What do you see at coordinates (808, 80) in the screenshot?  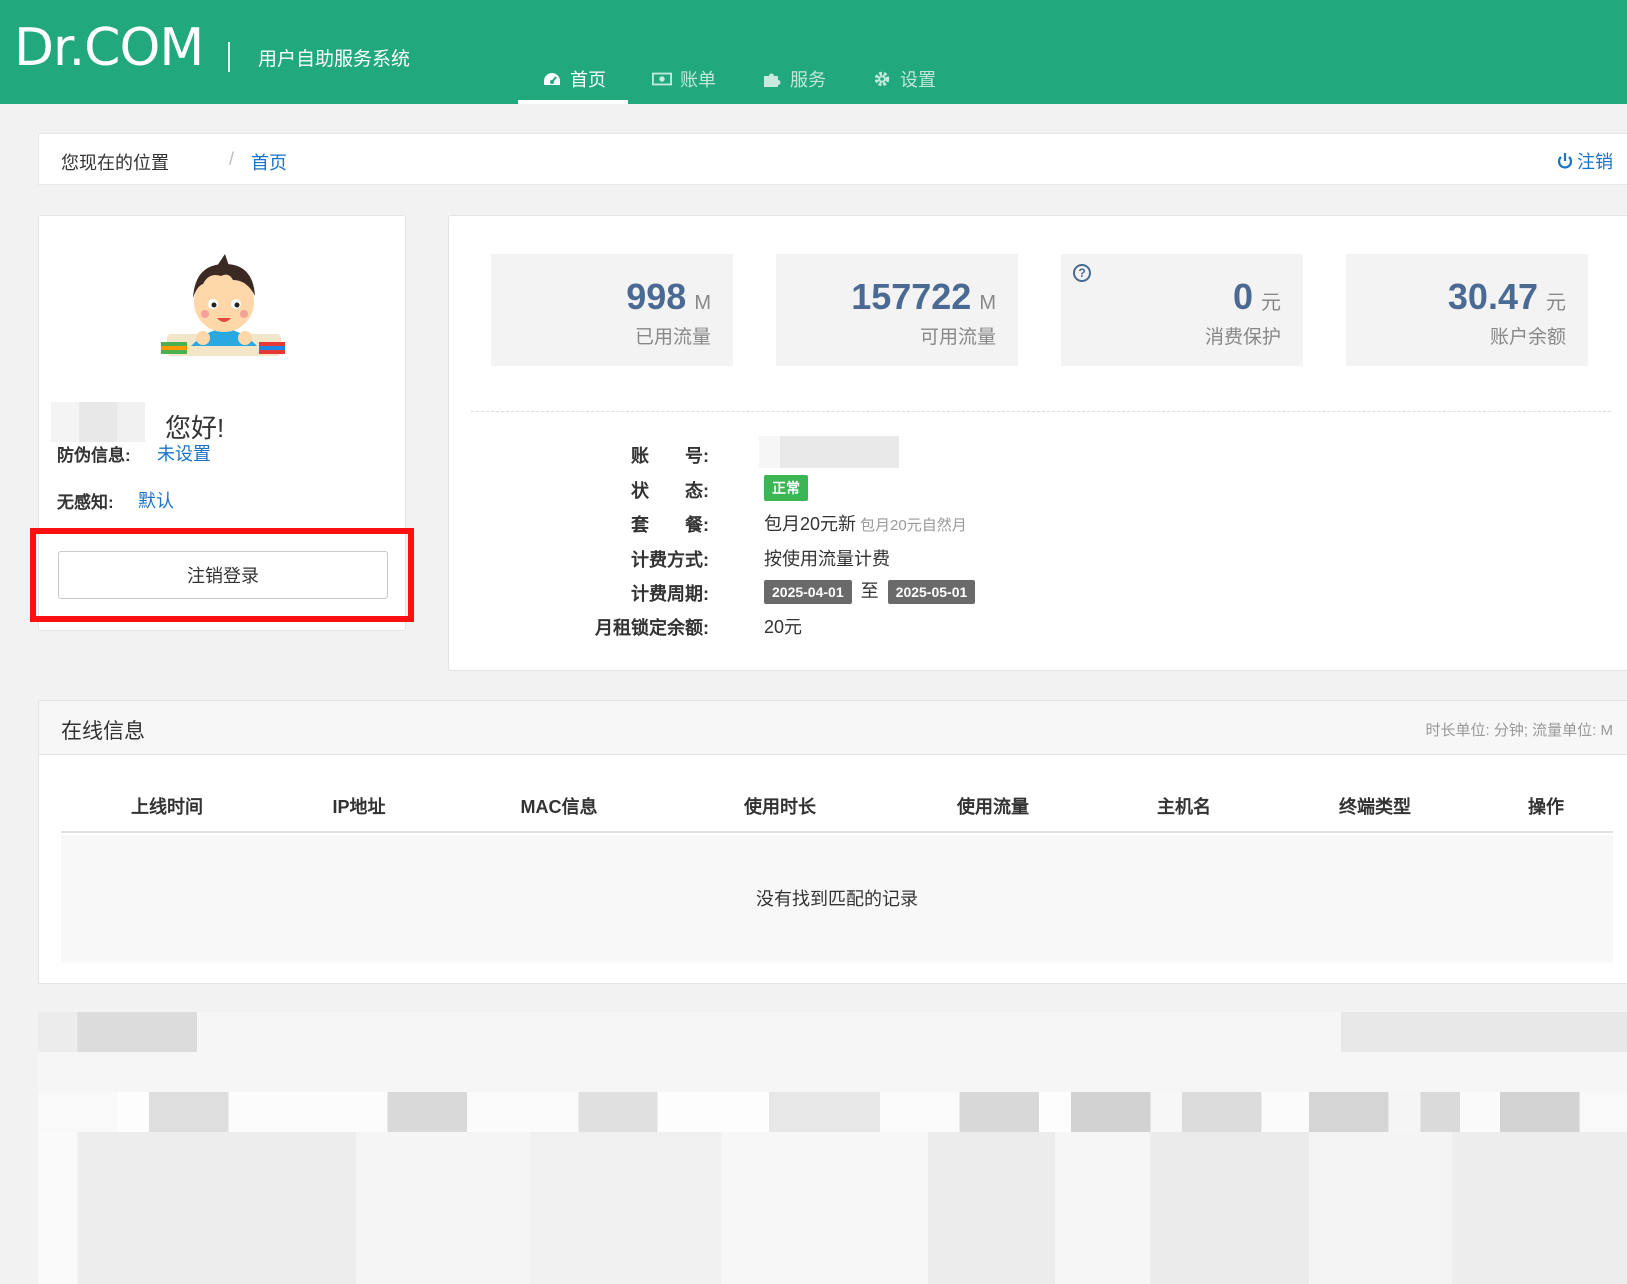 I see `nav-label: 服务` at bounding box center [808, 80].